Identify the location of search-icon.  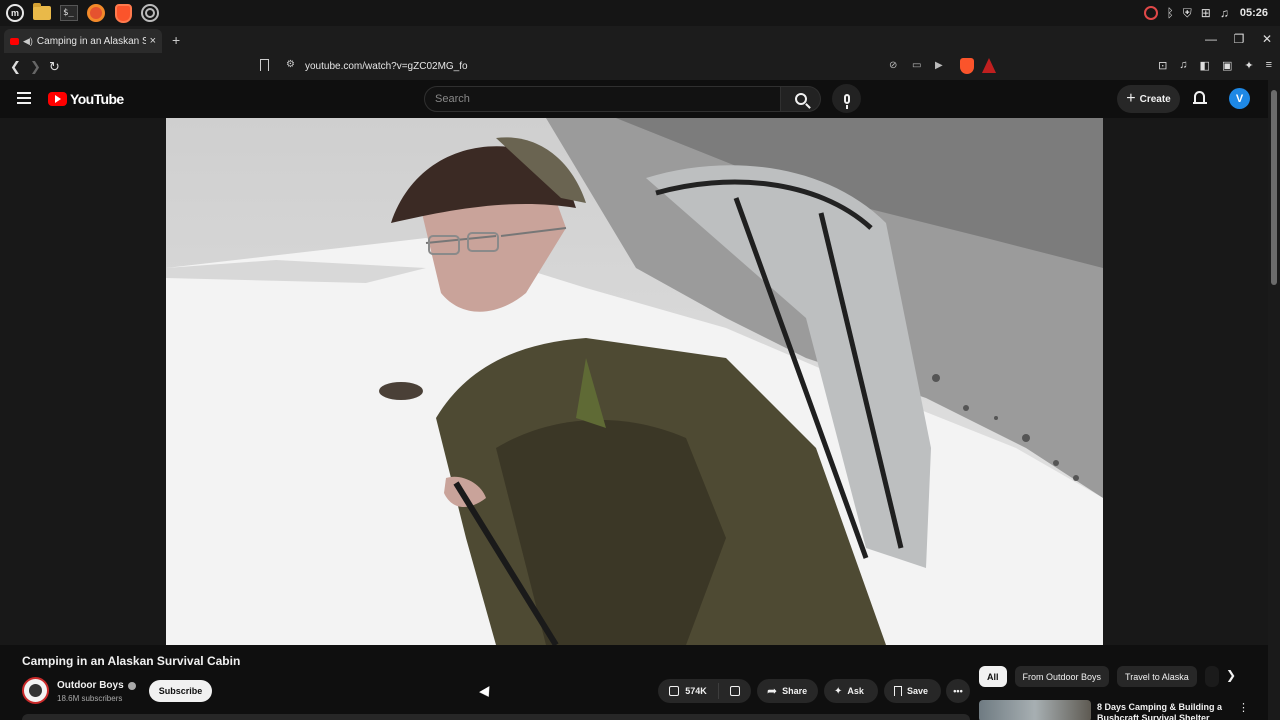
(800, 99).